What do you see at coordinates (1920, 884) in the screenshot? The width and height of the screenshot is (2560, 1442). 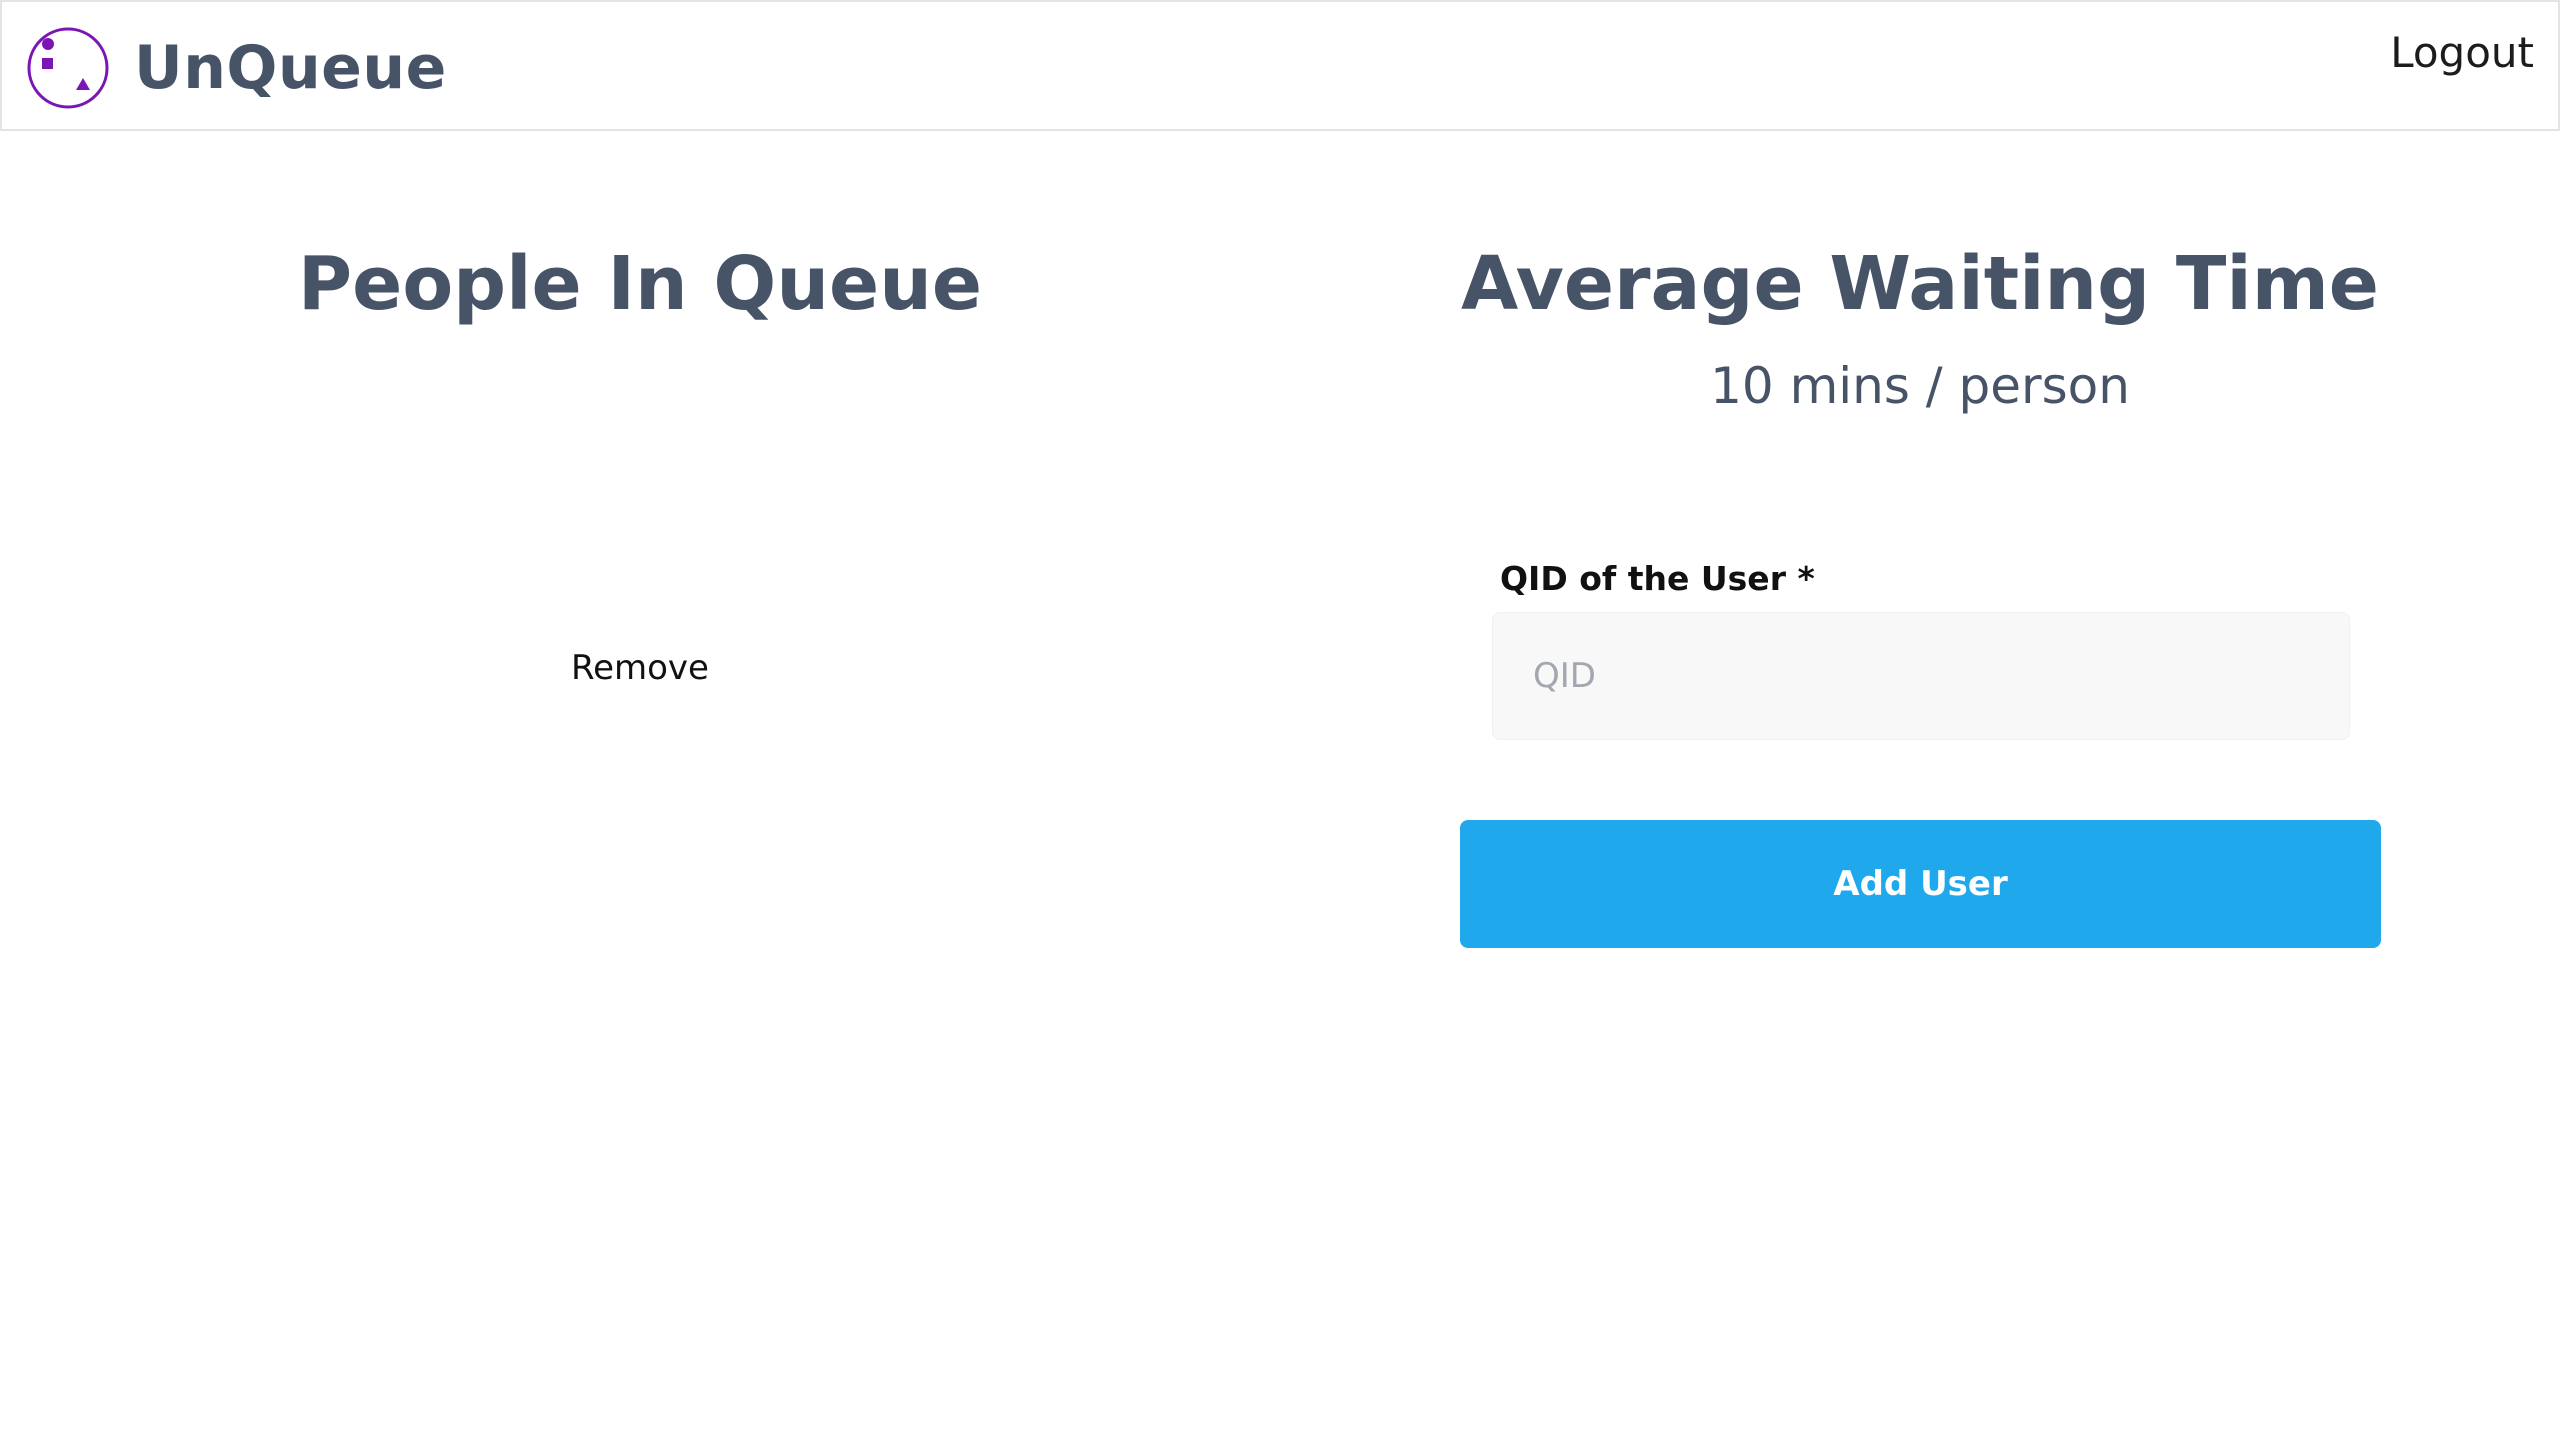 I see `add-user-button: Add User` at bounding box center [1920, 884].